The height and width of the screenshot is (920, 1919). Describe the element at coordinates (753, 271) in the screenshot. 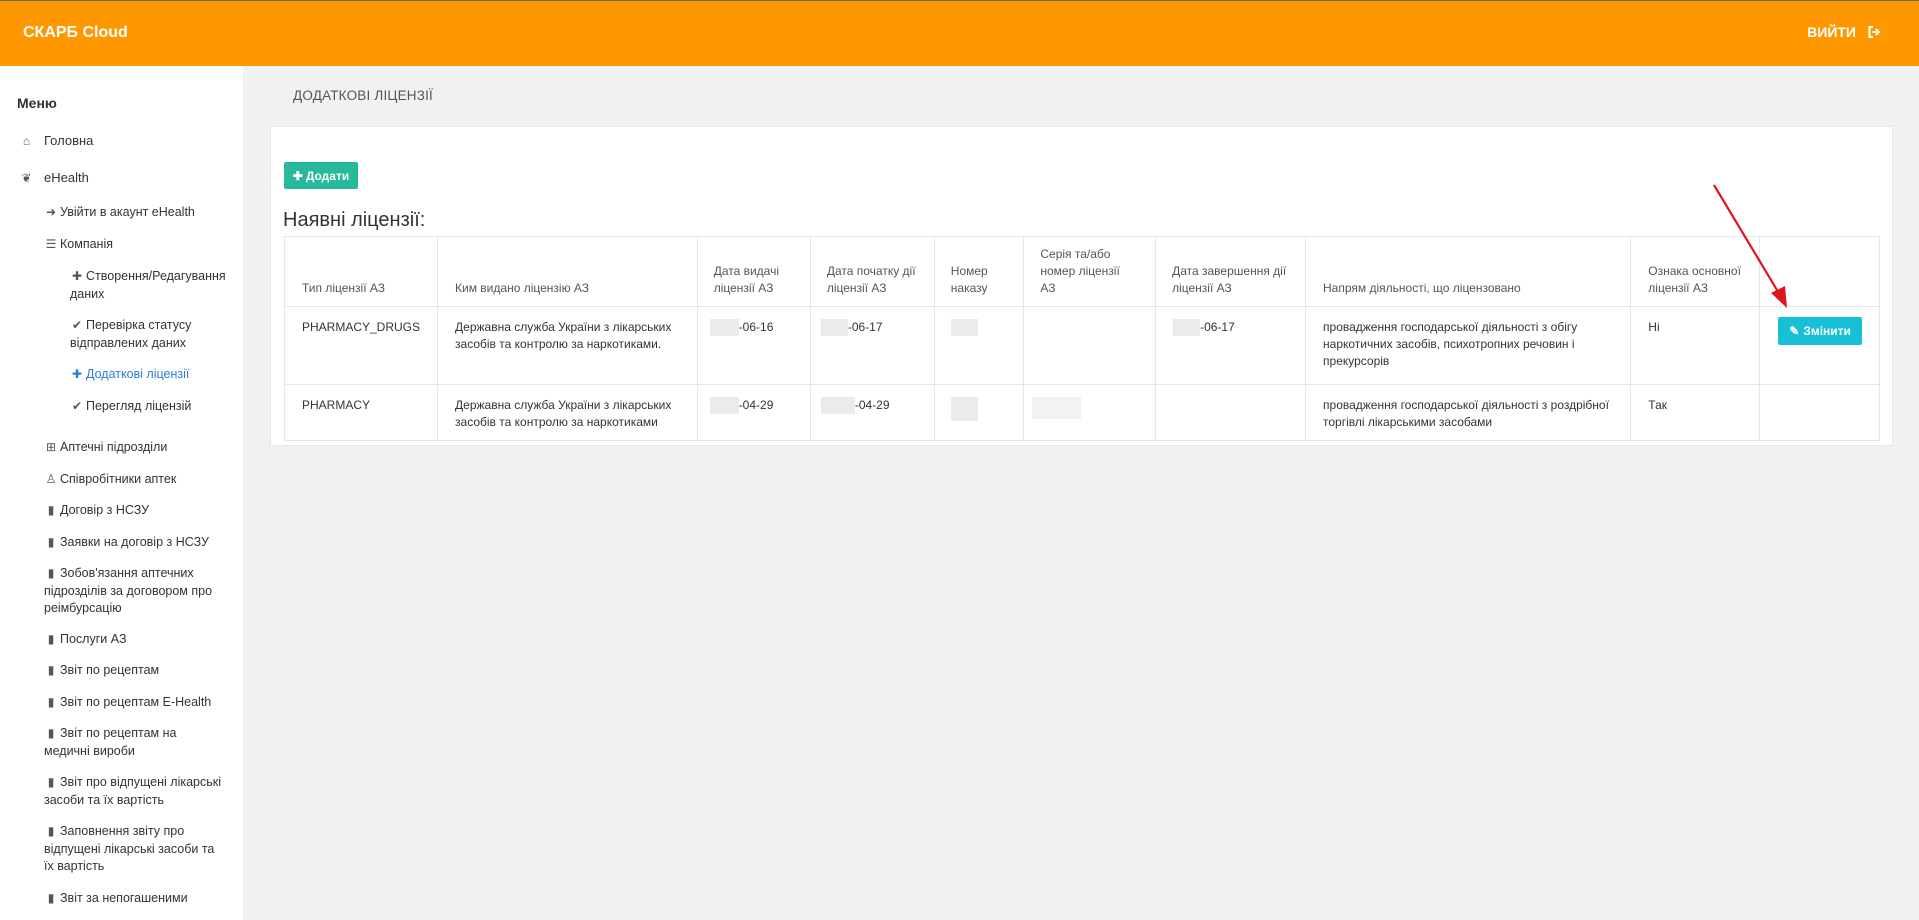

I see `column-header: Дата видачі ліцензії АЗ` at that location.